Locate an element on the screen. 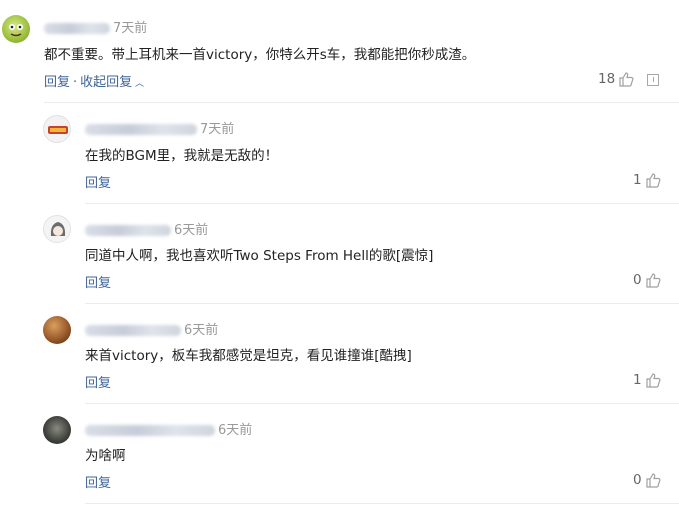 Image resolution: width=679 pixels, height=514 pixels. chevron-up-icon: ︿ is located at coordinates (138, 84).